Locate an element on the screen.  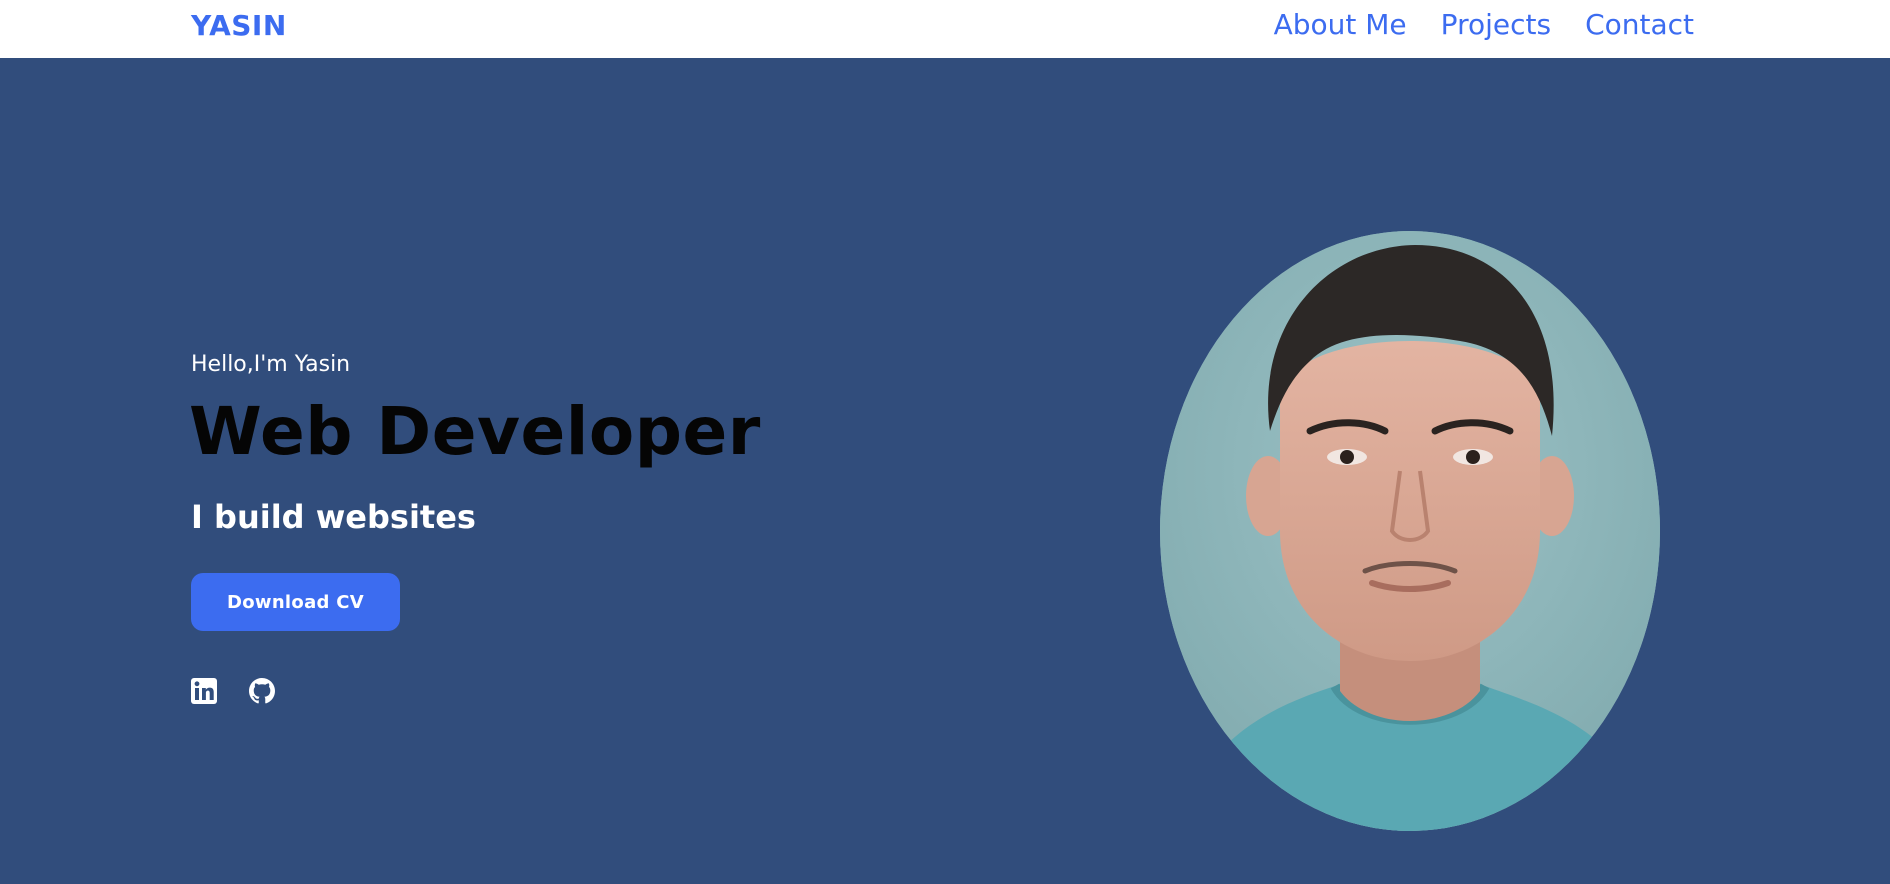
github-icon is located at coordinates (262, 691).